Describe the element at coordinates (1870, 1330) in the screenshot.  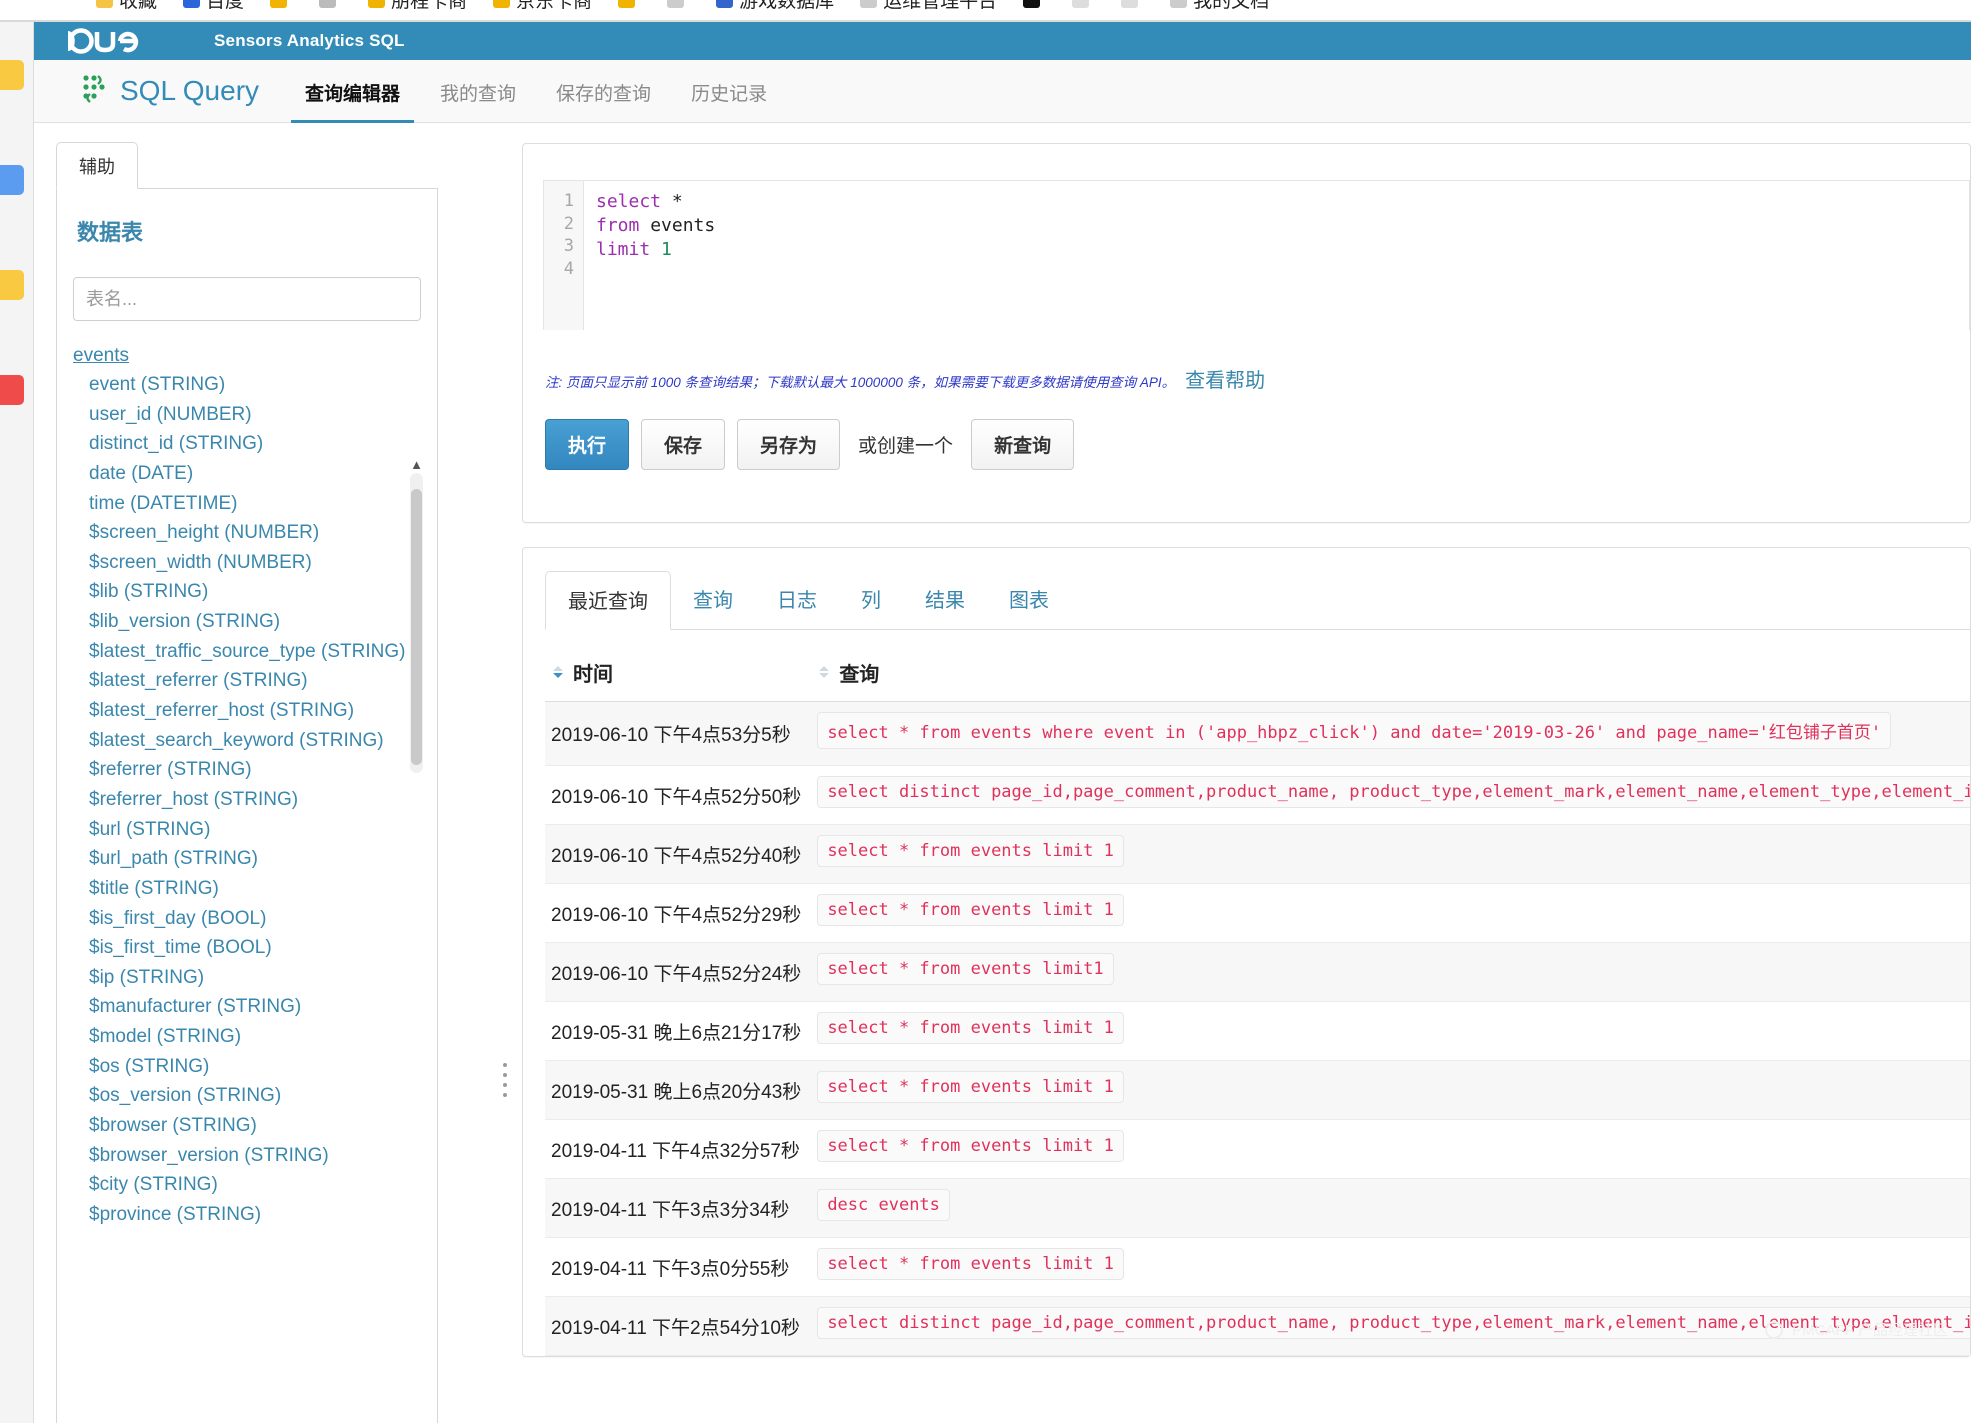
I see `watermark-label: PMCAFF 产品经理社区` at that location.